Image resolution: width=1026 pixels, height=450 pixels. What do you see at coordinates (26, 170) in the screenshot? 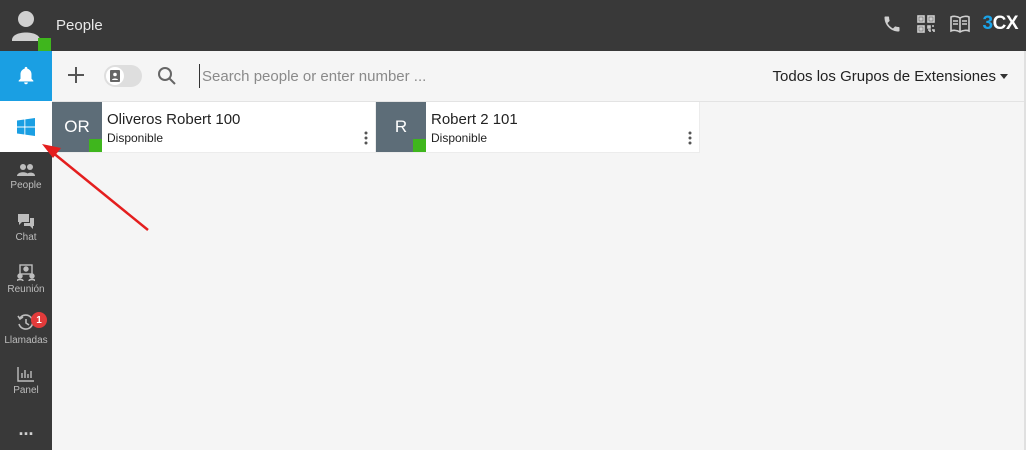
I see `people-icon` at bounding box center [26, 170].